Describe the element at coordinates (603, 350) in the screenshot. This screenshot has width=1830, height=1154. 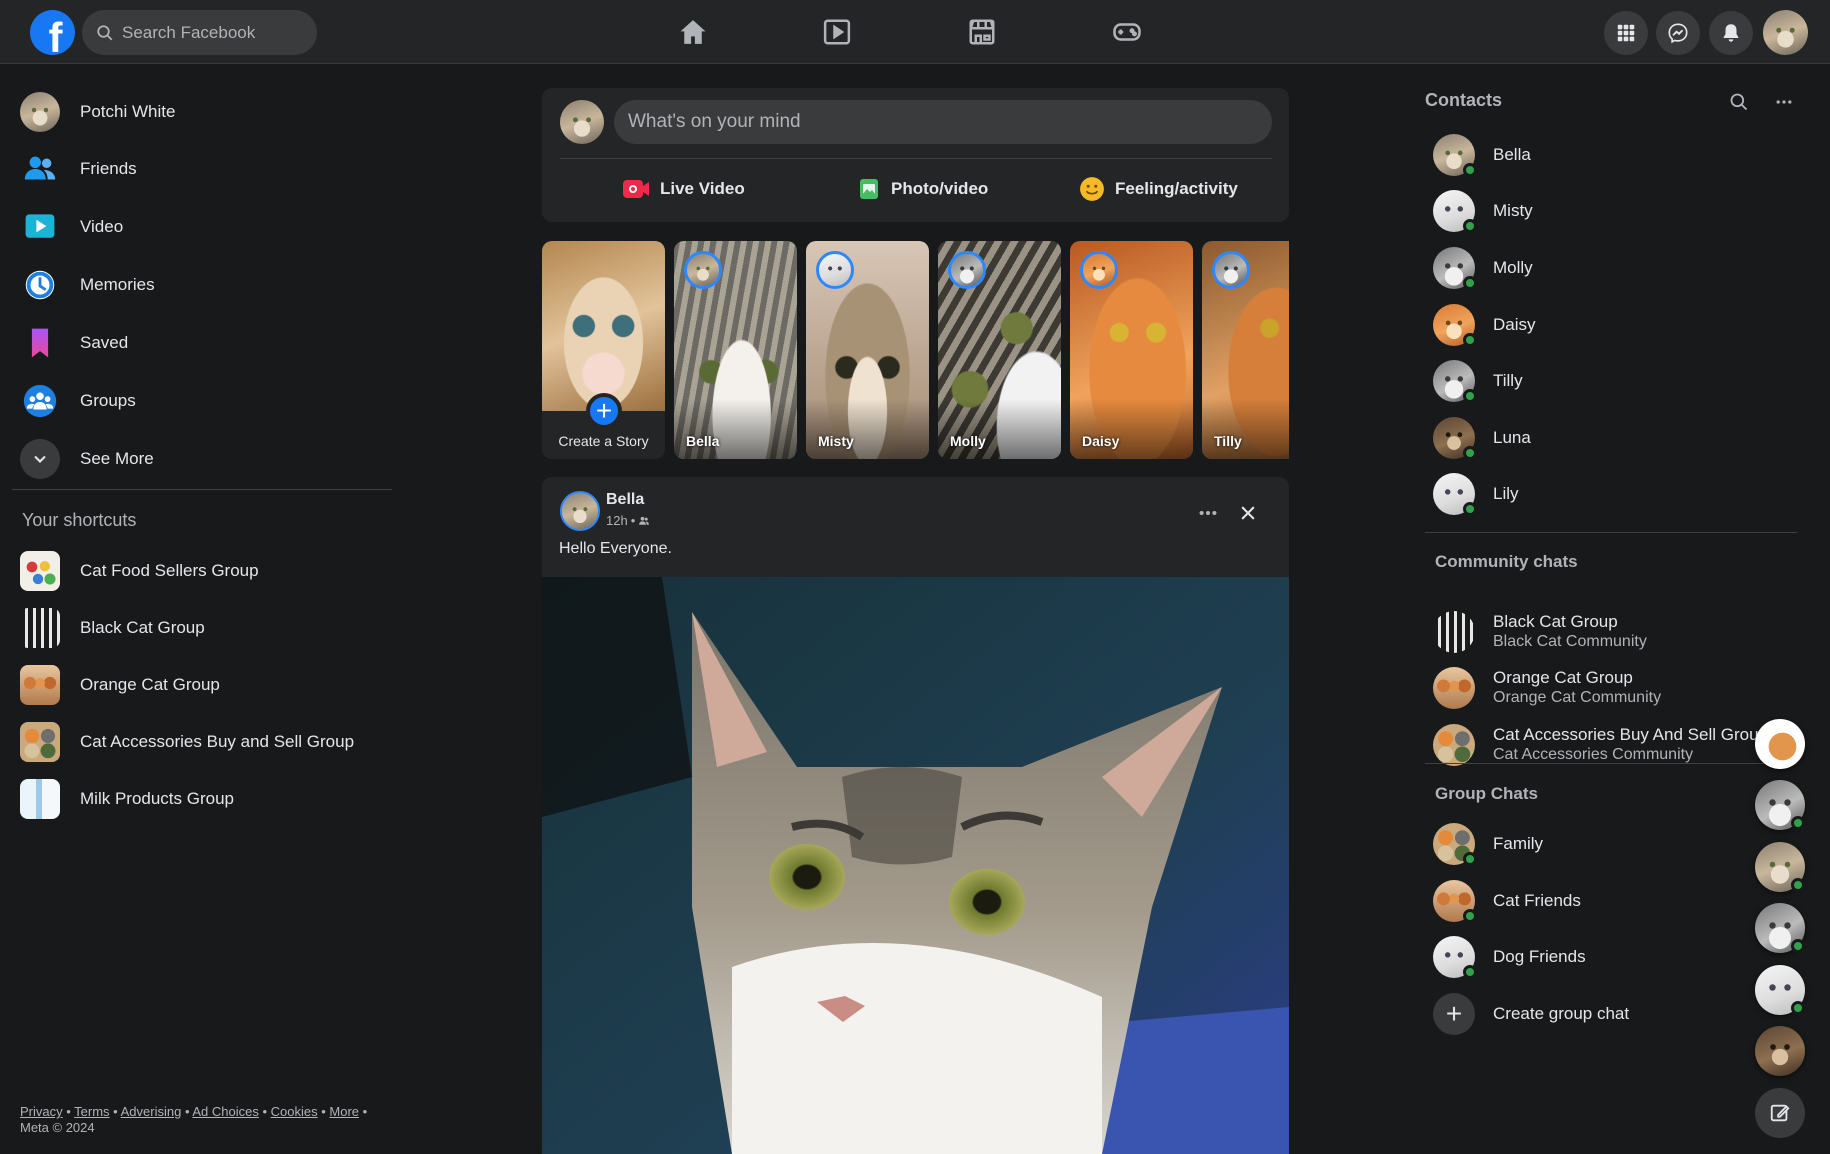
I see `create-story-card: + Create a Story` at that location.